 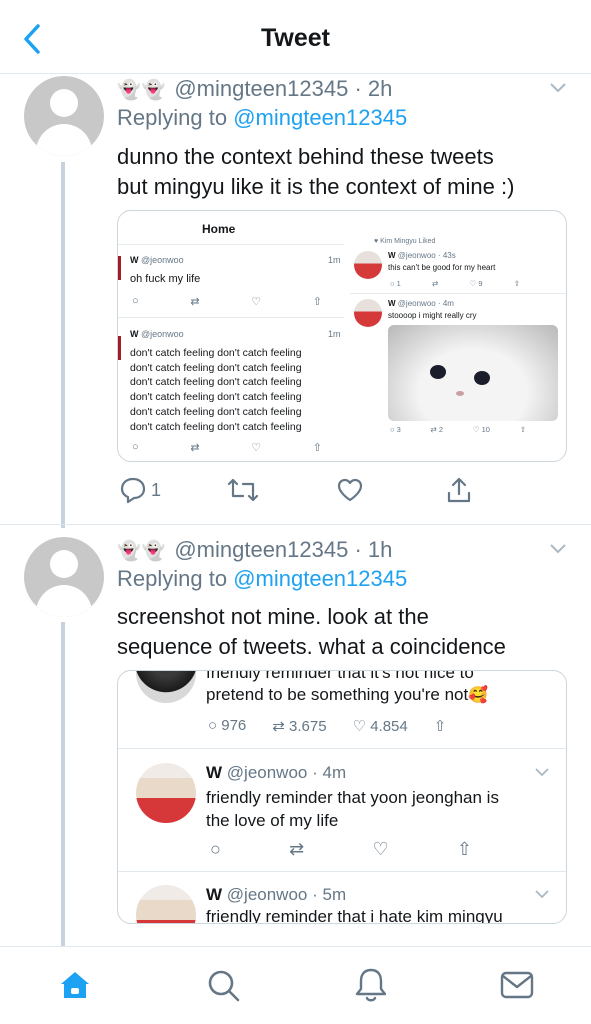 What do you see at coordinates (517, 985) in the screenshot?
I see `messages-icon` at bounding box center [517, 985].